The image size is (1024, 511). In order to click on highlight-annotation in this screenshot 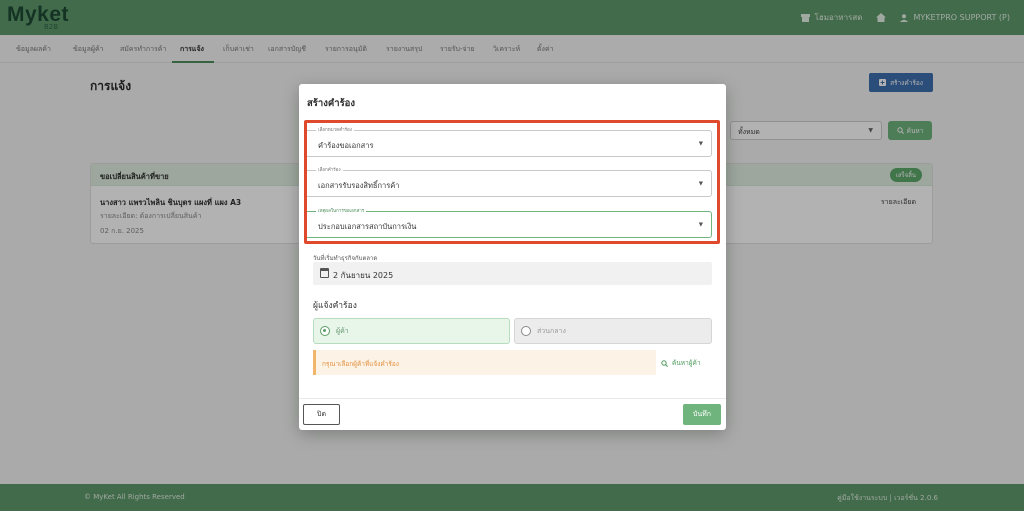, I will do `click(512, 182)`.